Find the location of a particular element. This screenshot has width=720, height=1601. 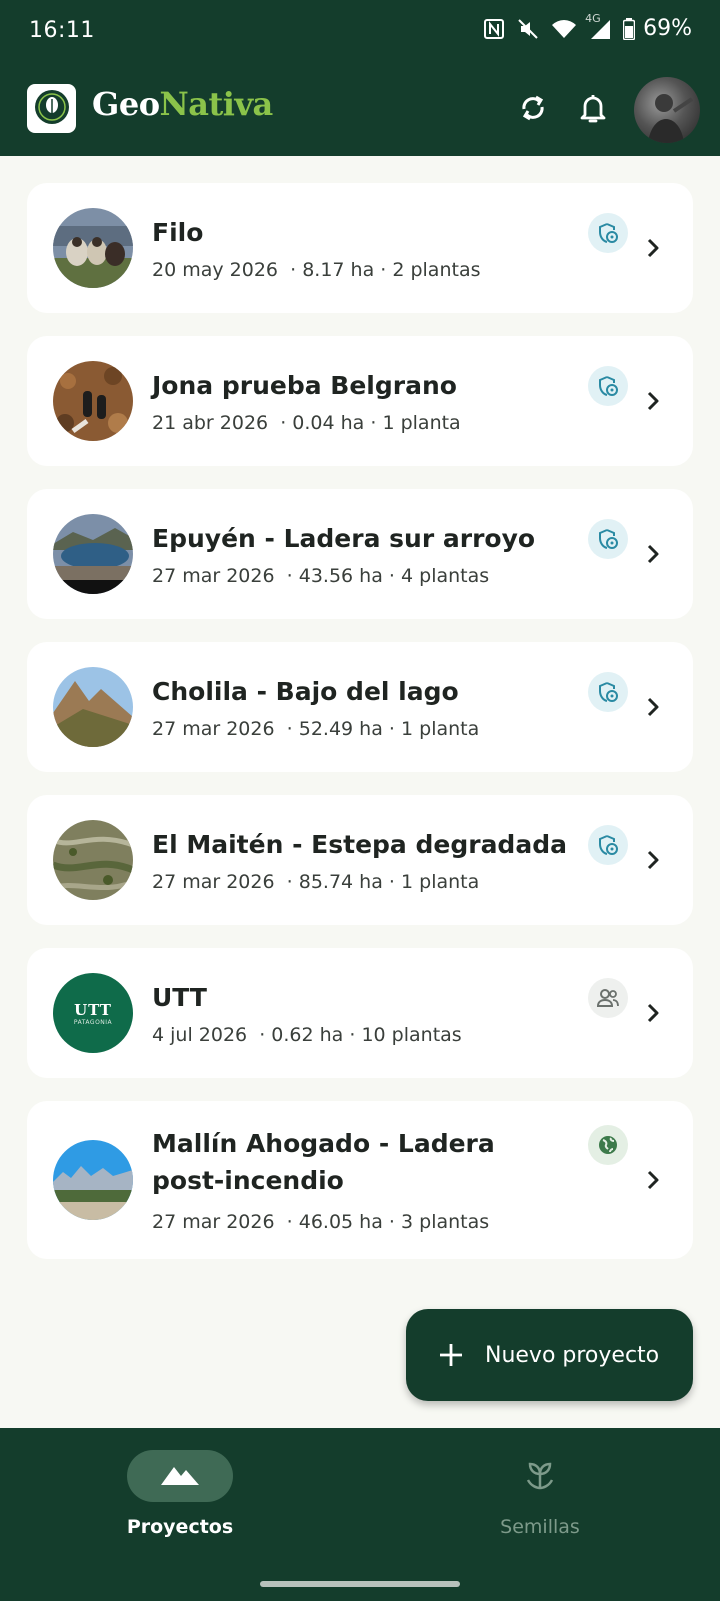

status-time: 16:11 is located at coordinates (62, 30).